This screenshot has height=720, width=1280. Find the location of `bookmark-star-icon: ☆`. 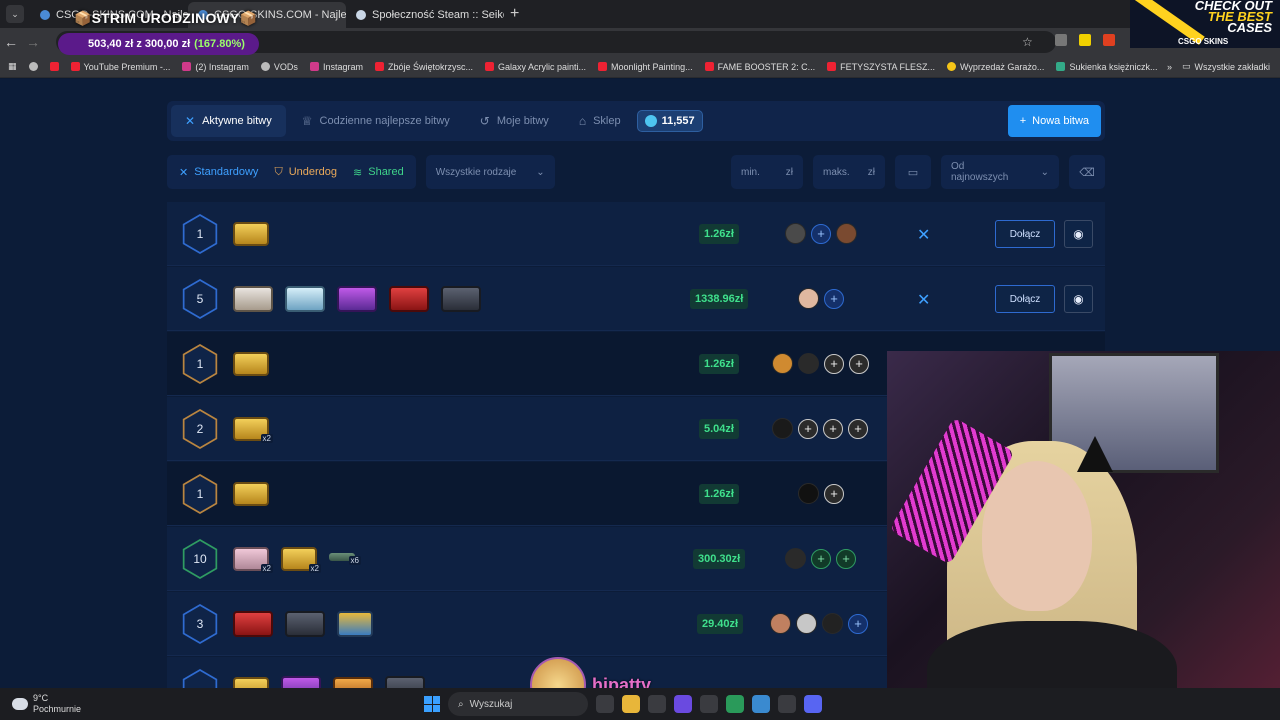

bookmark-star-icon: ☆ is located at coordinates (1027, 42).